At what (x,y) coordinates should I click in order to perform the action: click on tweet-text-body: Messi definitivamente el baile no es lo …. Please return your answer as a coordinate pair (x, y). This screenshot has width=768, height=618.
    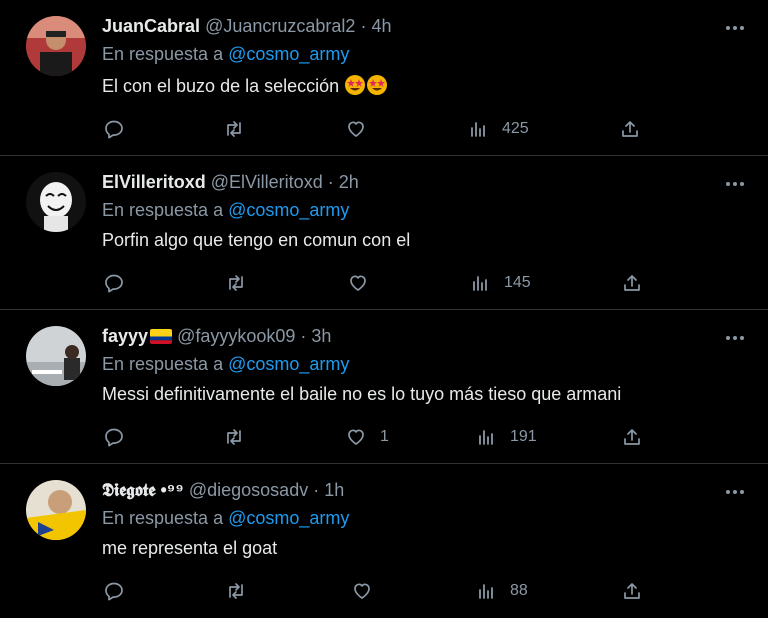
    Looking at the image, I should click on (362, 394).